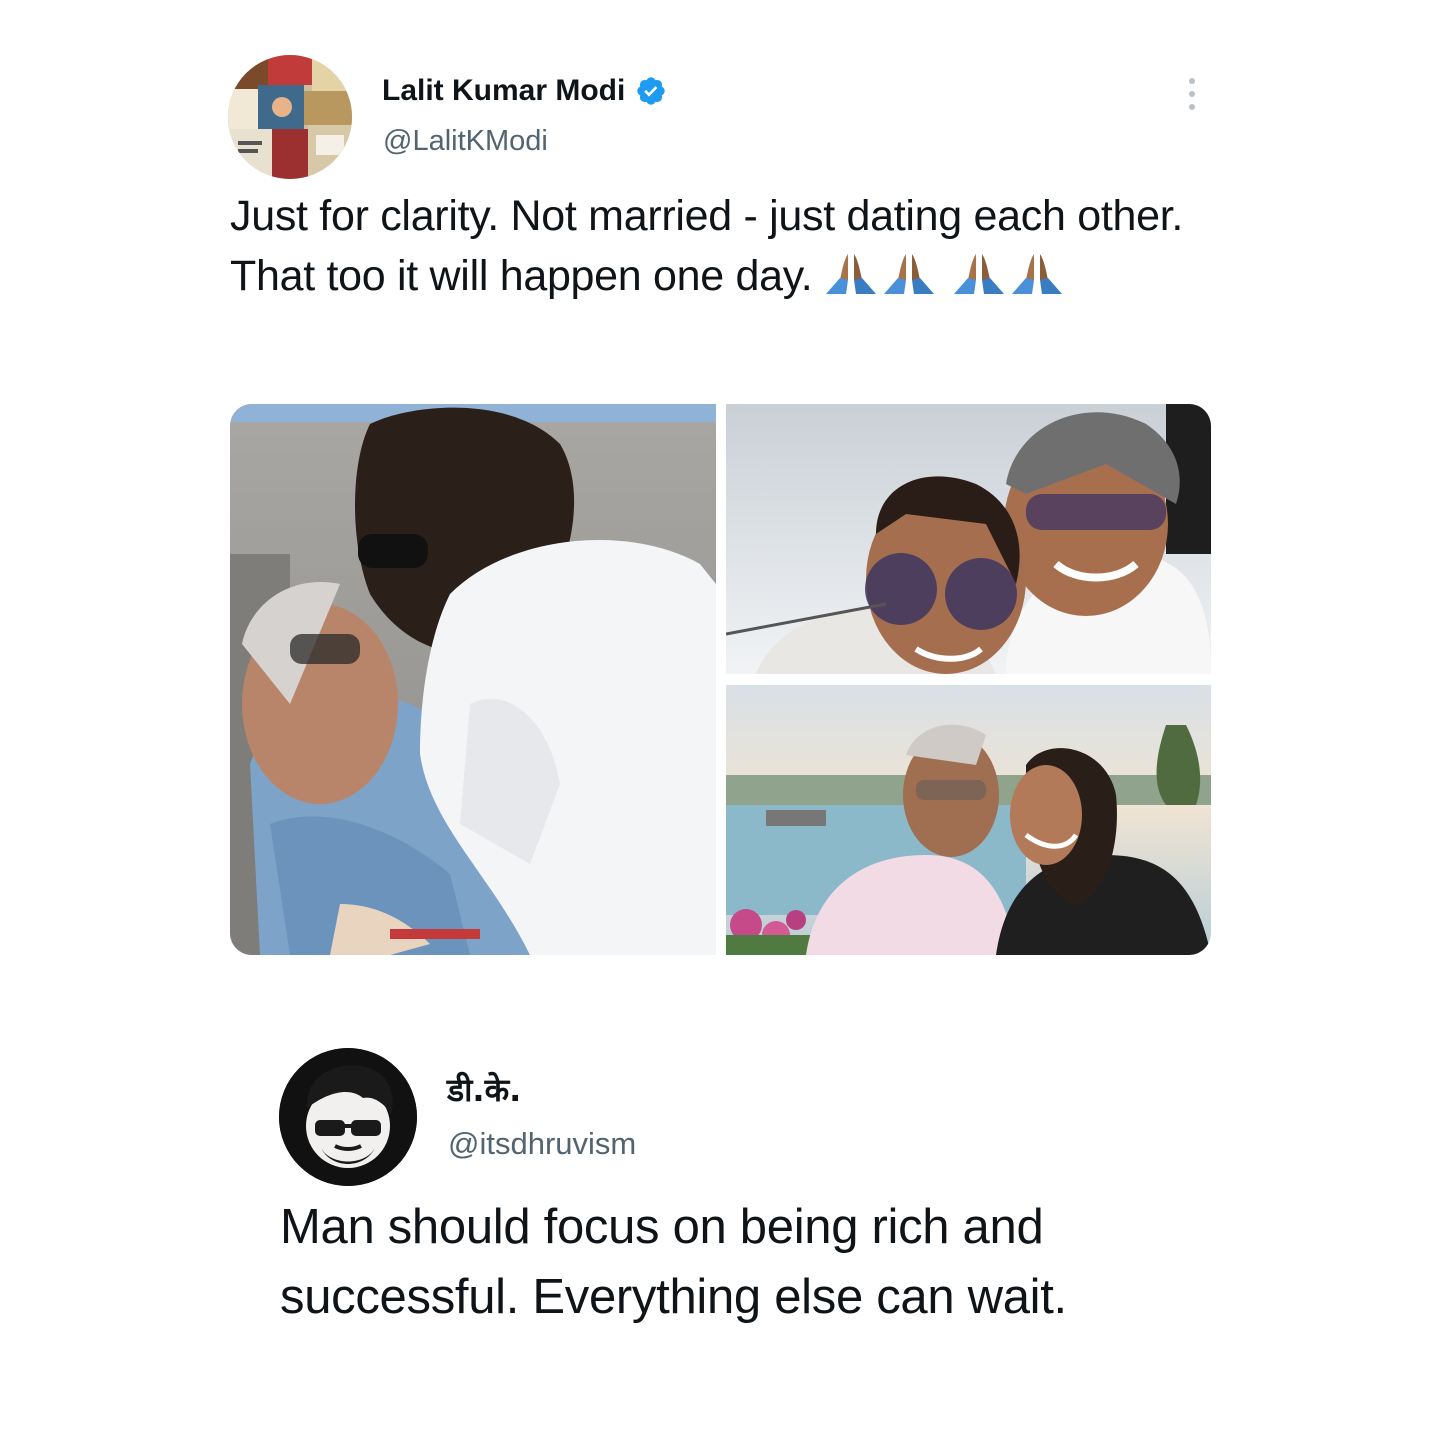 Image resolution: width=1440 pixels, height=1440 pixels. I want to click on photo-waterfront-sunset, so click(968, 820).